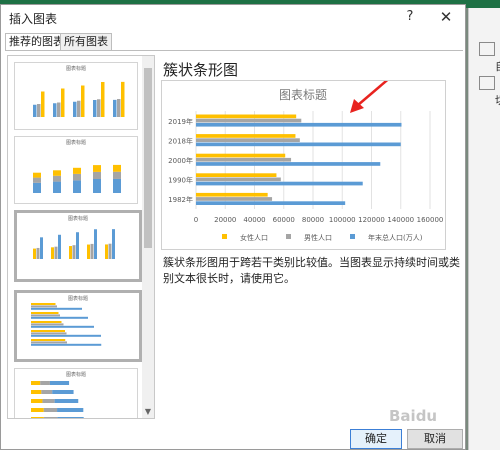 The image size is (500, 450). What do you see at coordinates (180, 121) in the screenshot?
I see `y-category-label: 2019年` at bounding box center [180, 121].